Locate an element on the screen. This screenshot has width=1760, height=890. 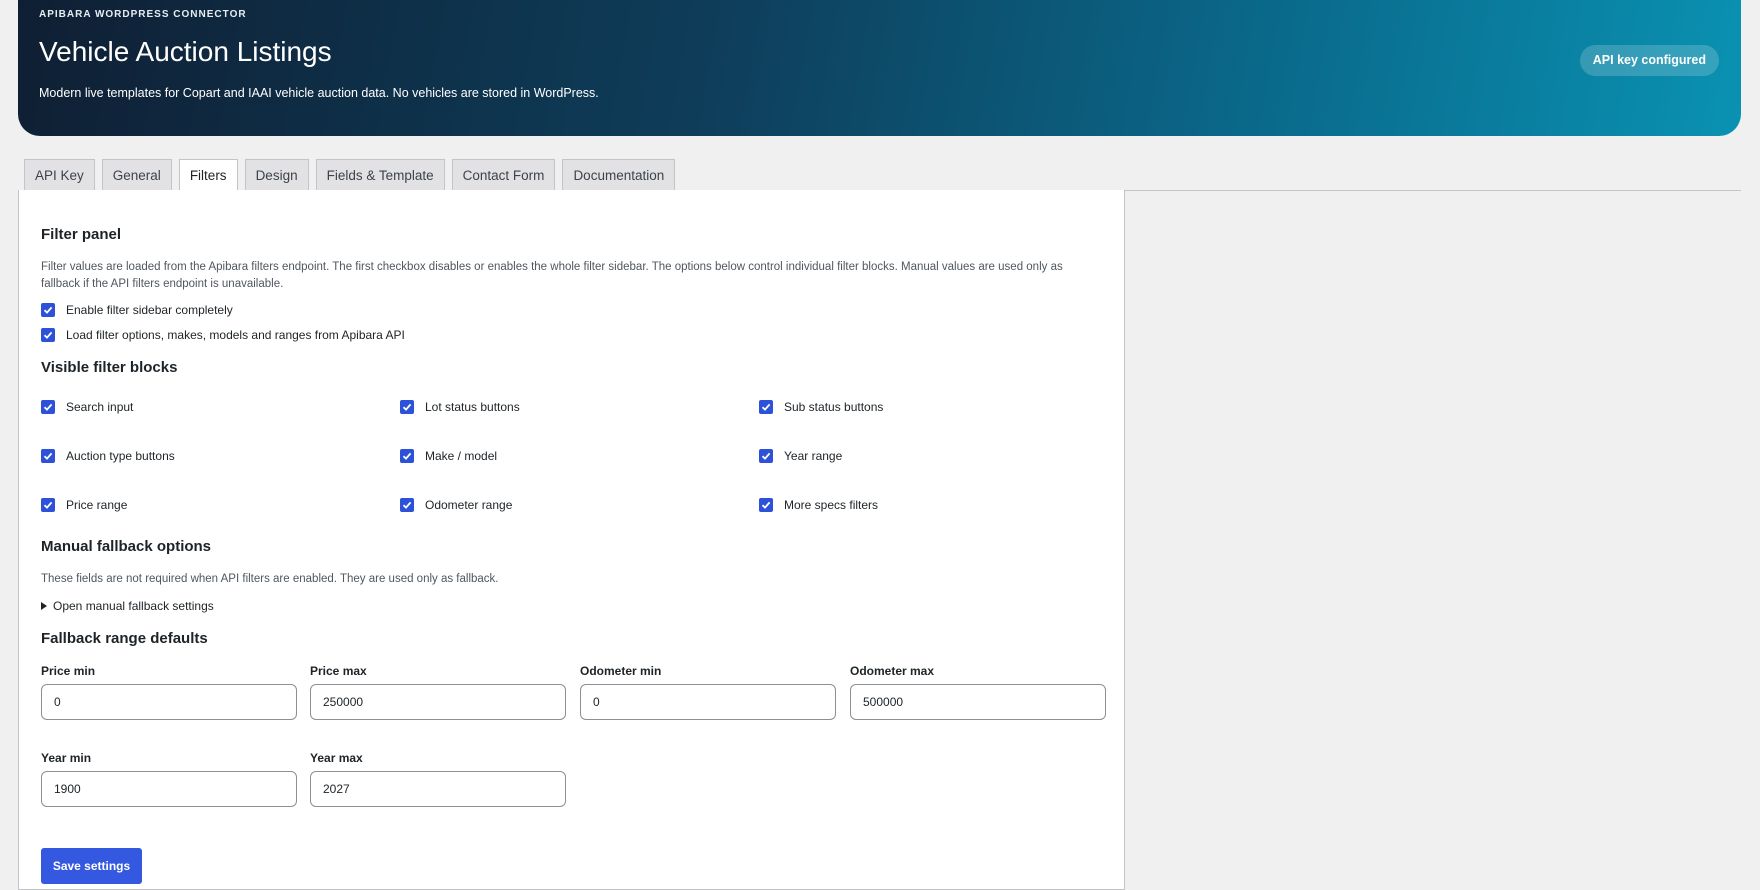
sub-status-buttons-checkbox: Sub status buttons is located at coordinates (821, 407).